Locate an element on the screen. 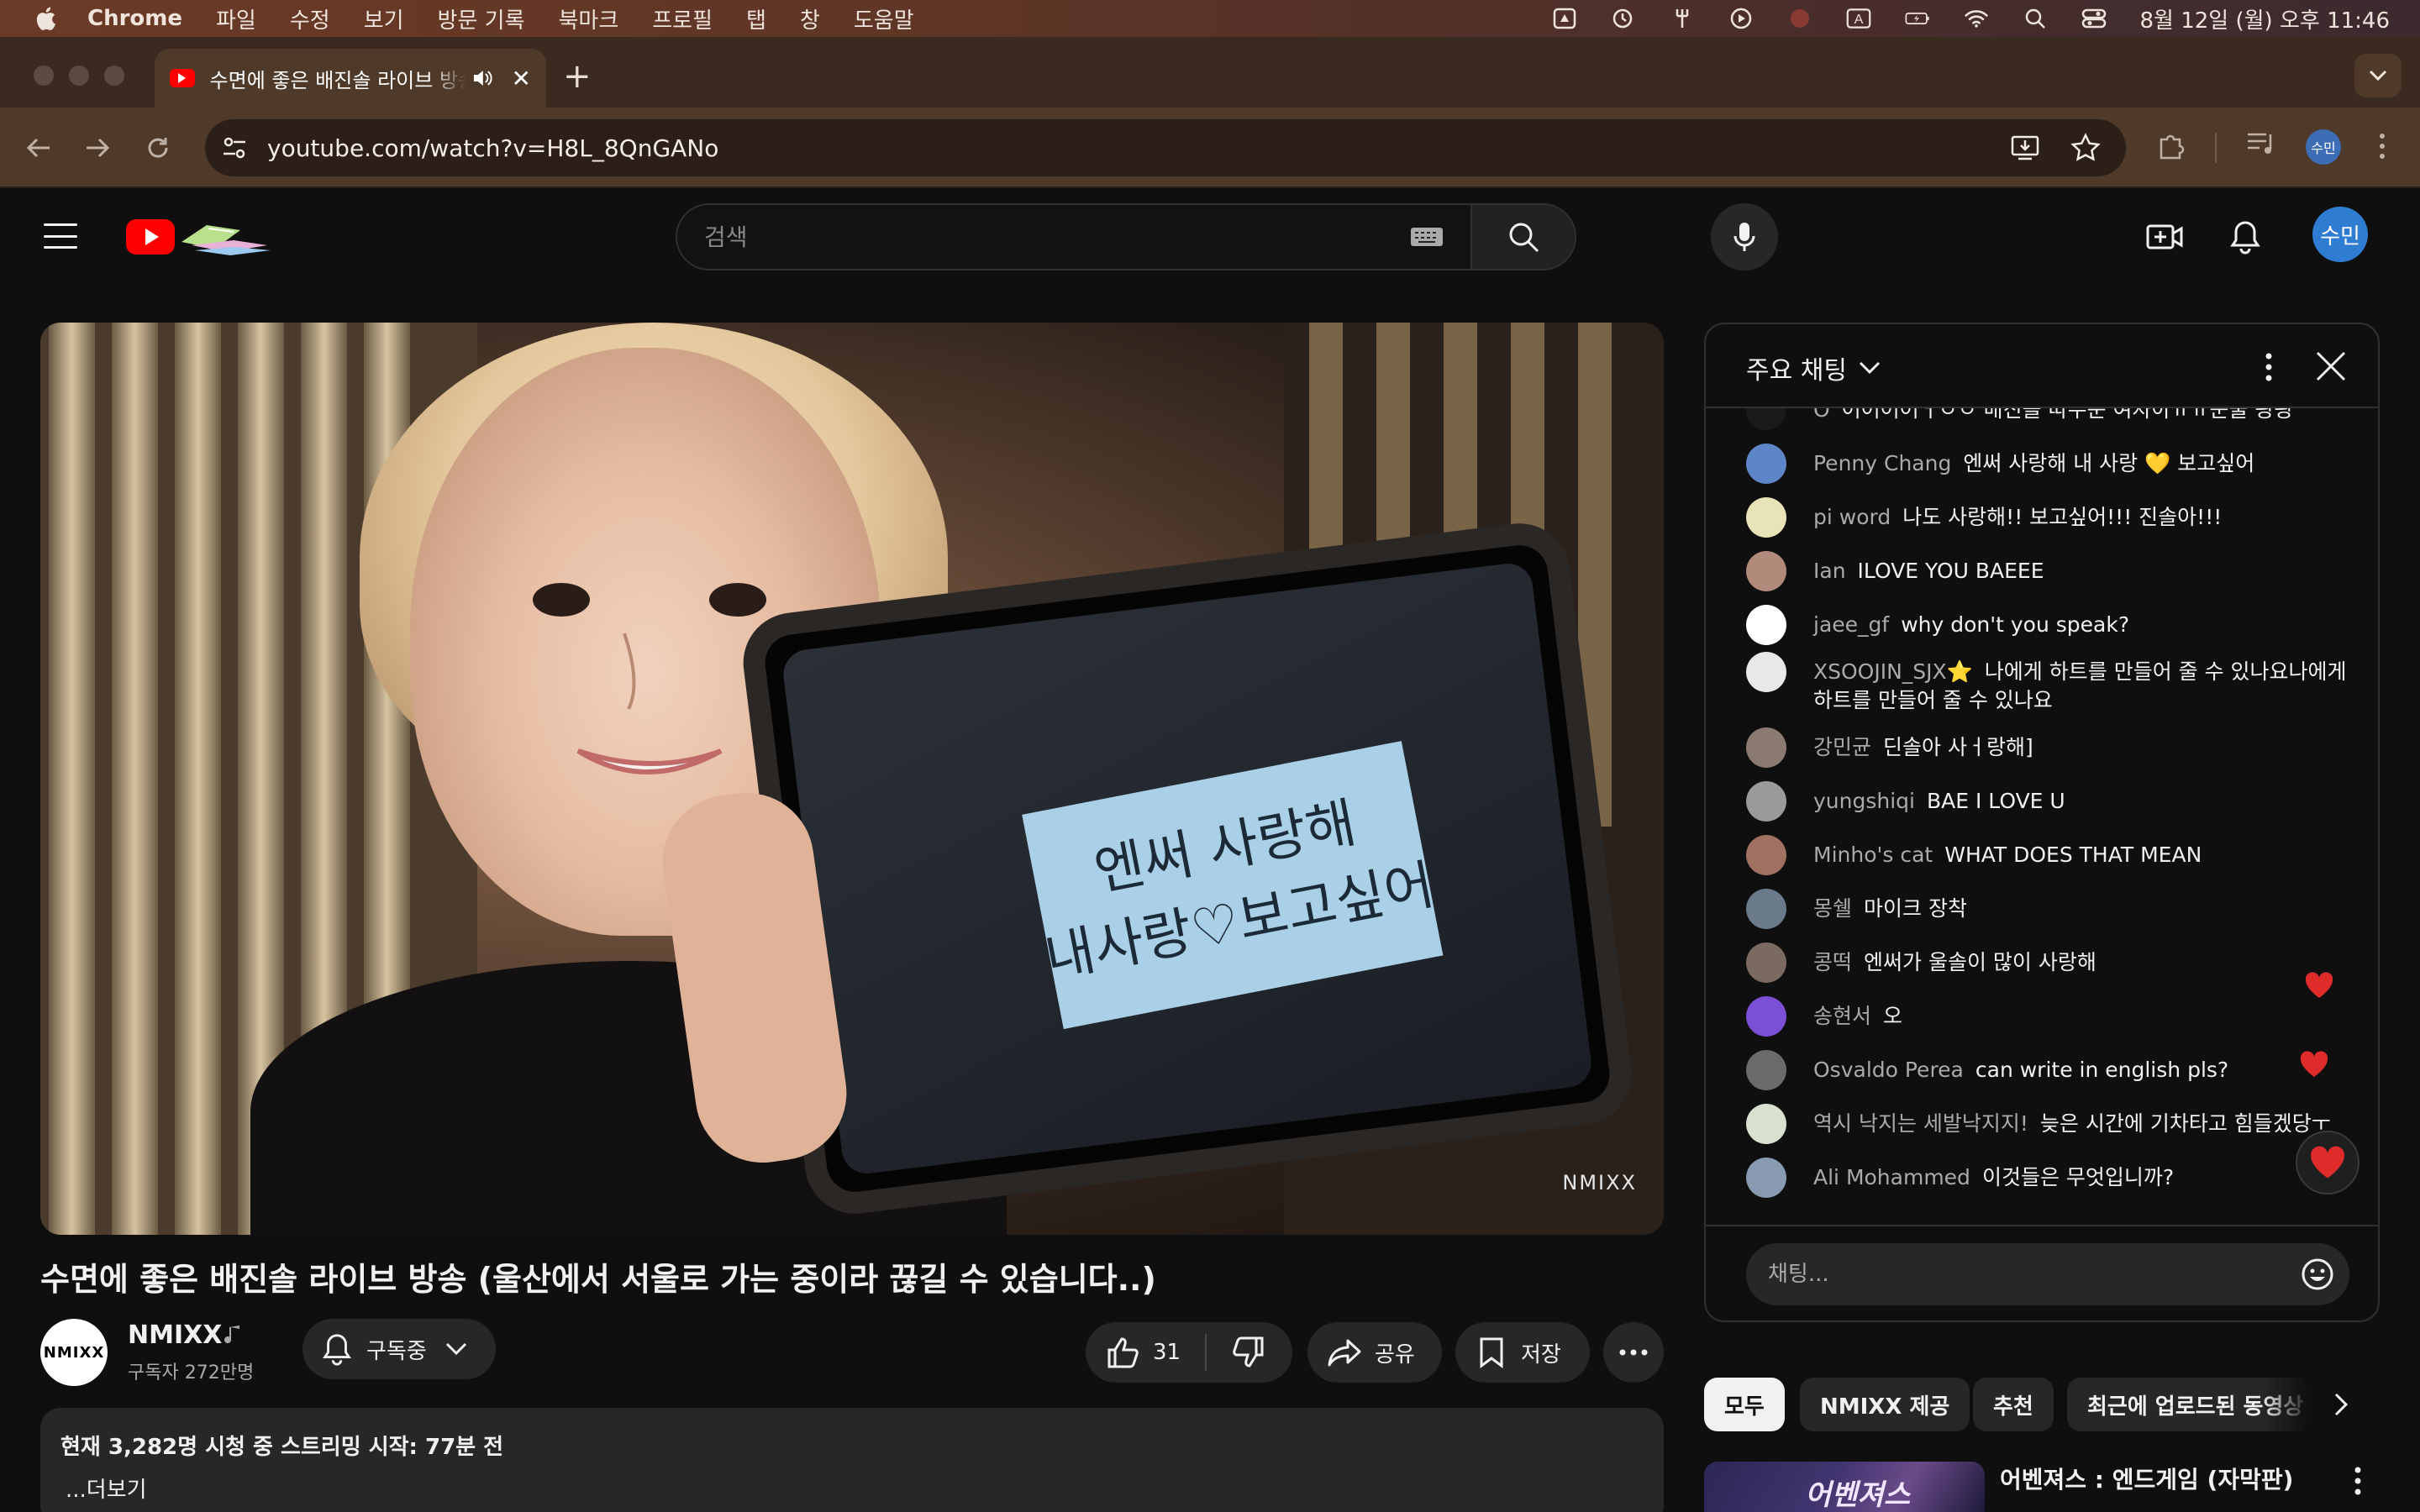 The height and width of the screenshot is (1512, 2420). menu-bookmarks: 북마크 is located at coordinates (589, 18).